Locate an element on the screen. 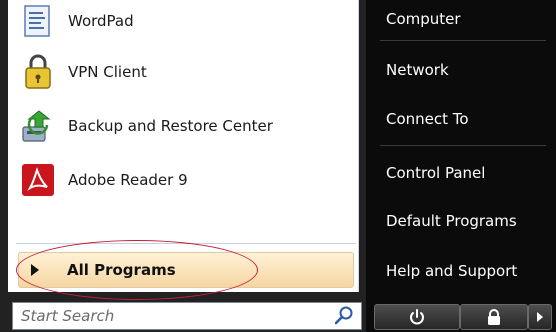 The image size is (556, 332). right-menu-control-panel: Control Panel is located at coordinates (435, 173).